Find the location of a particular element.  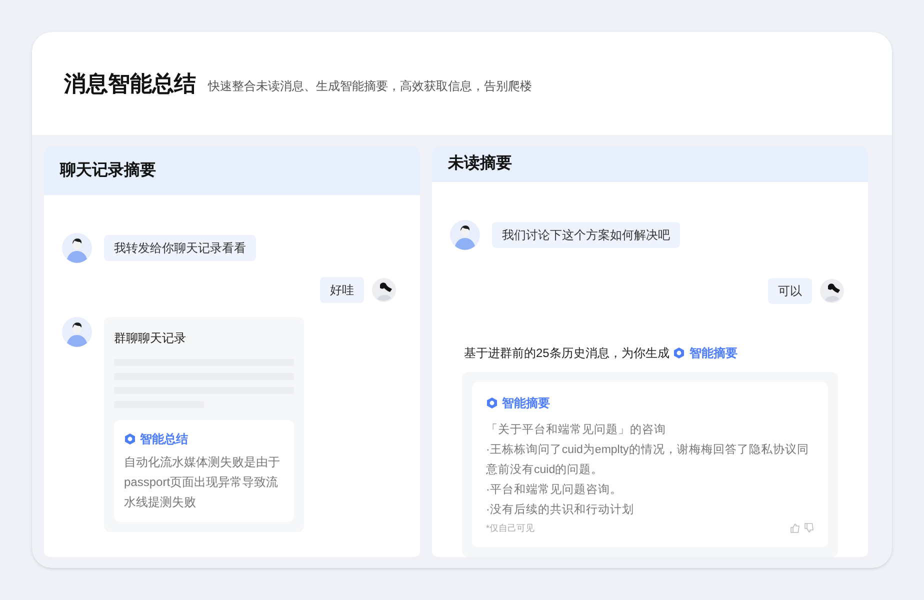

intro-text: 基于进群前的25条历史消息，为你生成 is located at coordinates (567, 353).